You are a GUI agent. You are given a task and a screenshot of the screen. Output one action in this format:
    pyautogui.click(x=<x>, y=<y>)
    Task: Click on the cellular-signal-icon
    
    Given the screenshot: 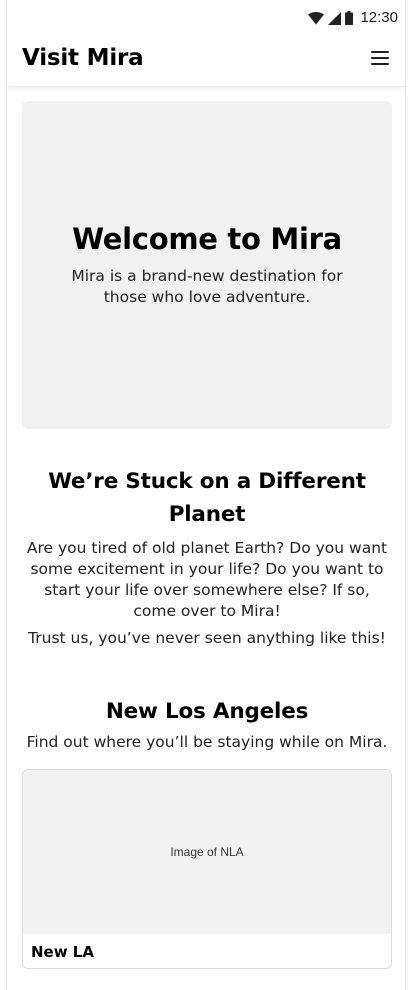 What is the action you would take?
    pyautogui.click(x=335, y=18)
    